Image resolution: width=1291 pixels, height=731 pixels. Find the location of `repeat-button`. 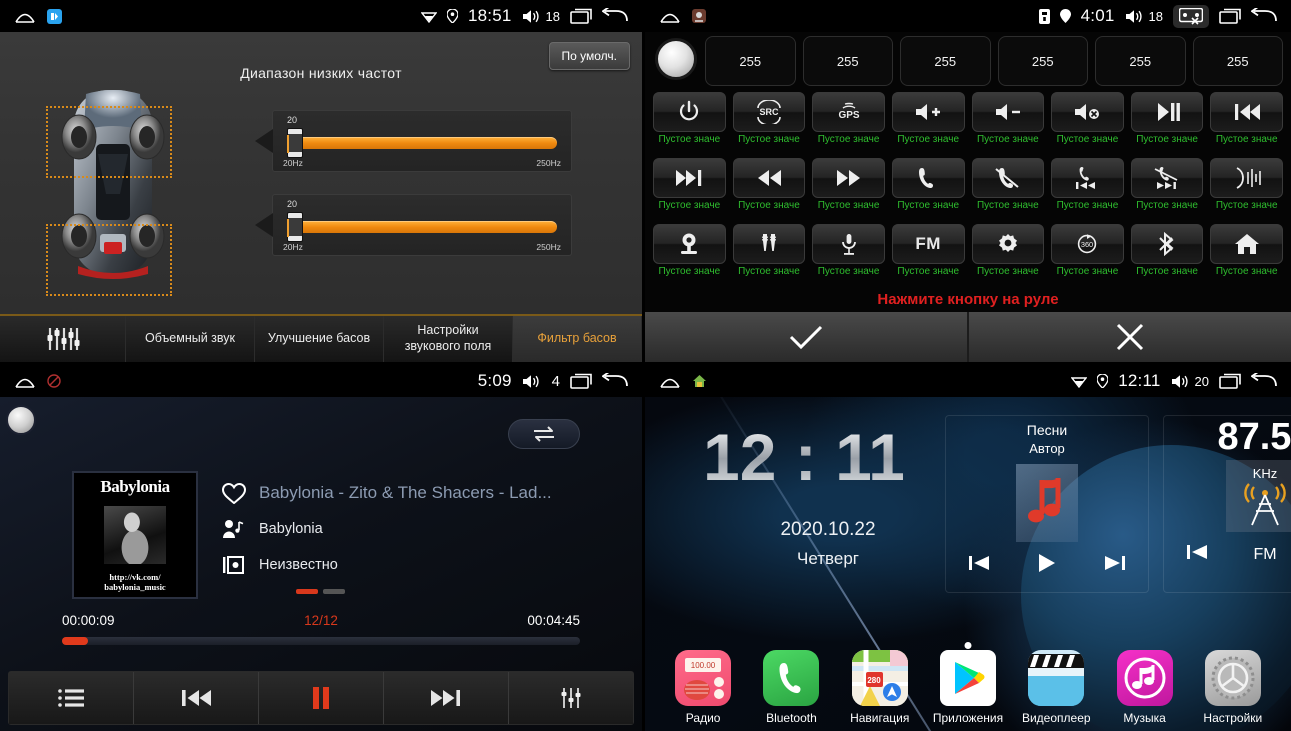

repeat-button is located at coordinates (544, 434).